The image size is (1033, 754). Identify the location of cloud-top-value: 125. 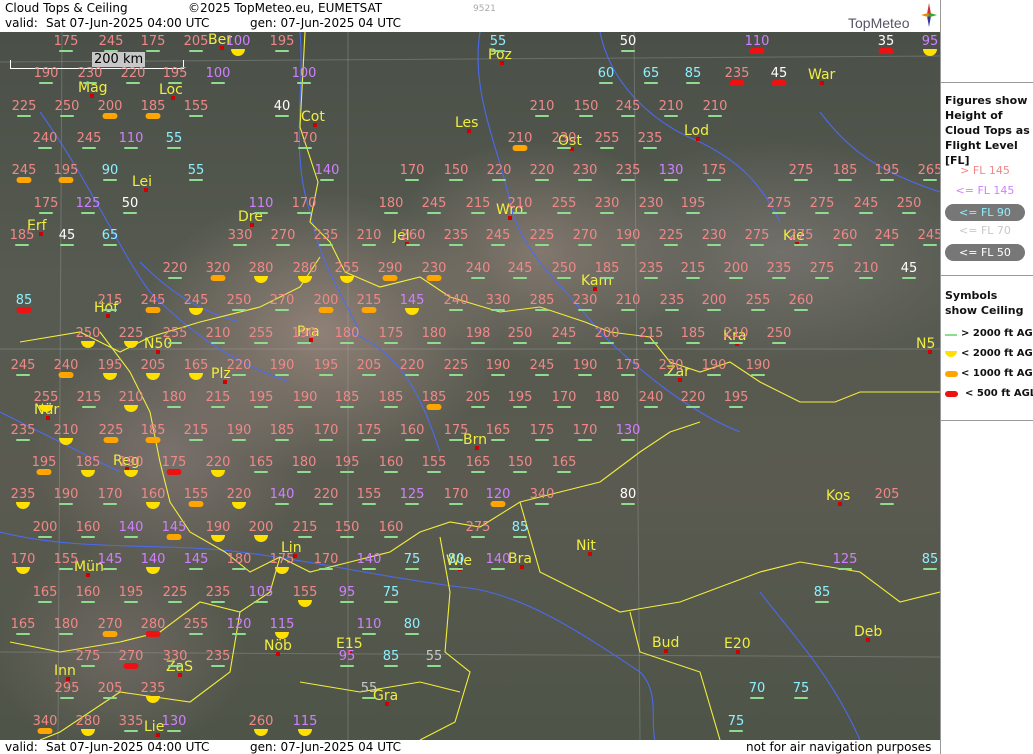
(412, 494).